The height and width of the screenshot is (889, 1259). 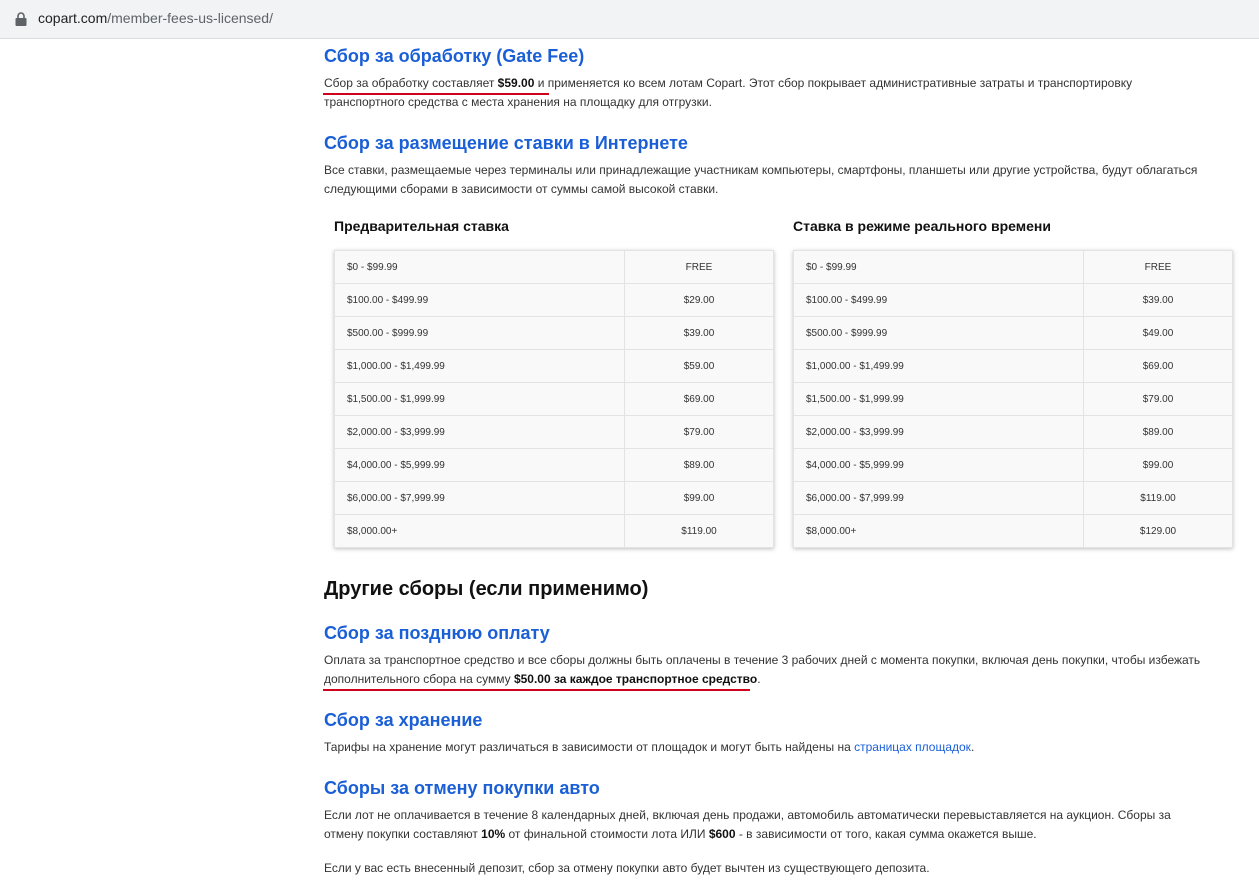 I want to click on table-row: $100.00 - $499.99 $29.00, so click(x=554, y=300).